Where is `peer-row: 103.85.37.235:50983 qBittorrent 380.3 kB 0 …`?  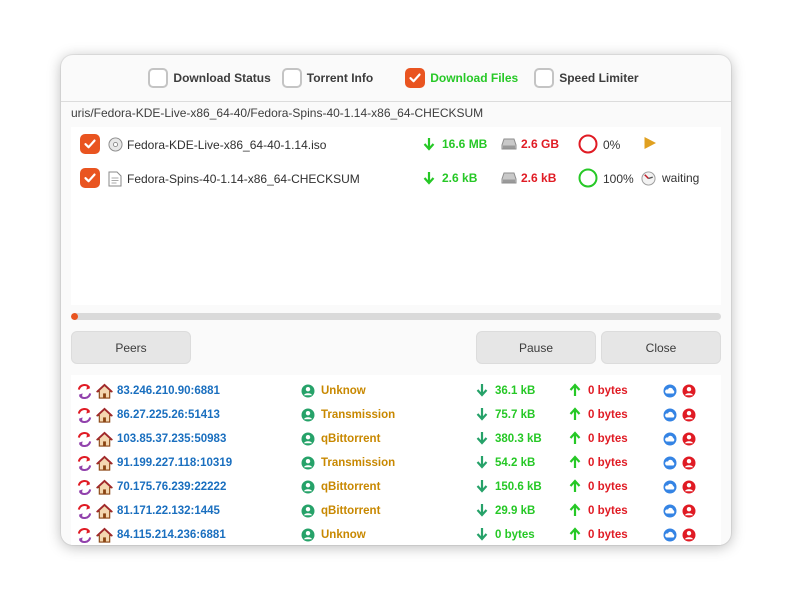 peer-row: 103.85.37.235:50983 qBittorrent 380.3 kB 0 … is located at coordinates (396, 439).